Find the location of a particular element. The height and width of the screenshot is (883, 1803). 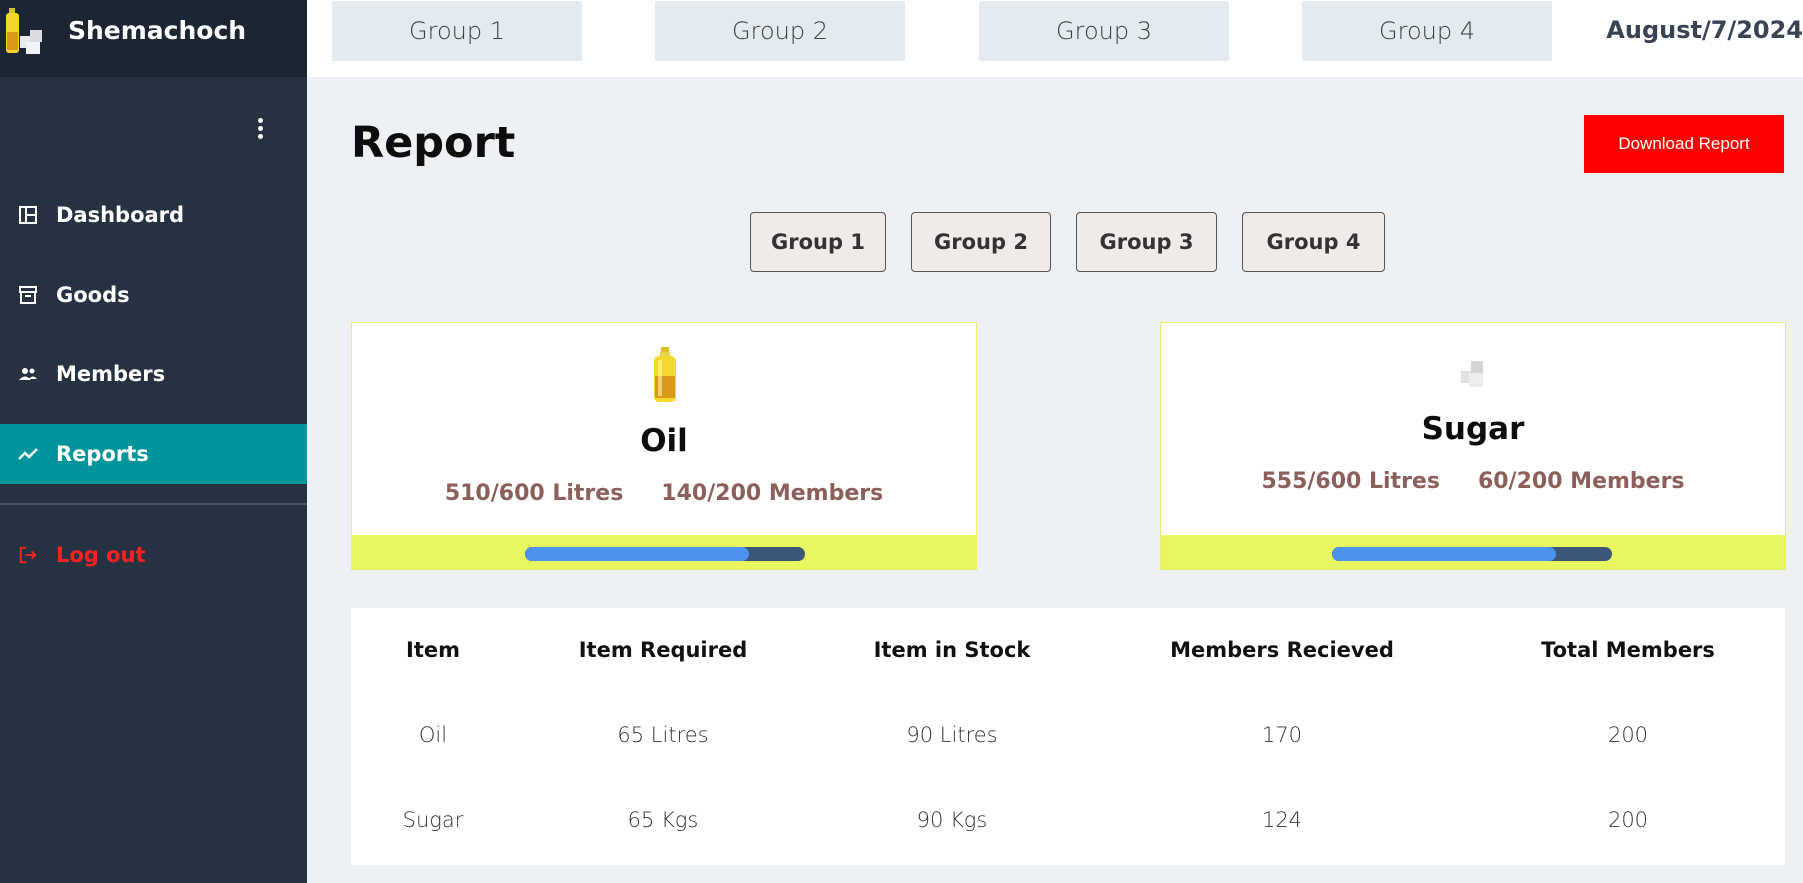

table-cell: 124 is located at coordinates (1282, 820).